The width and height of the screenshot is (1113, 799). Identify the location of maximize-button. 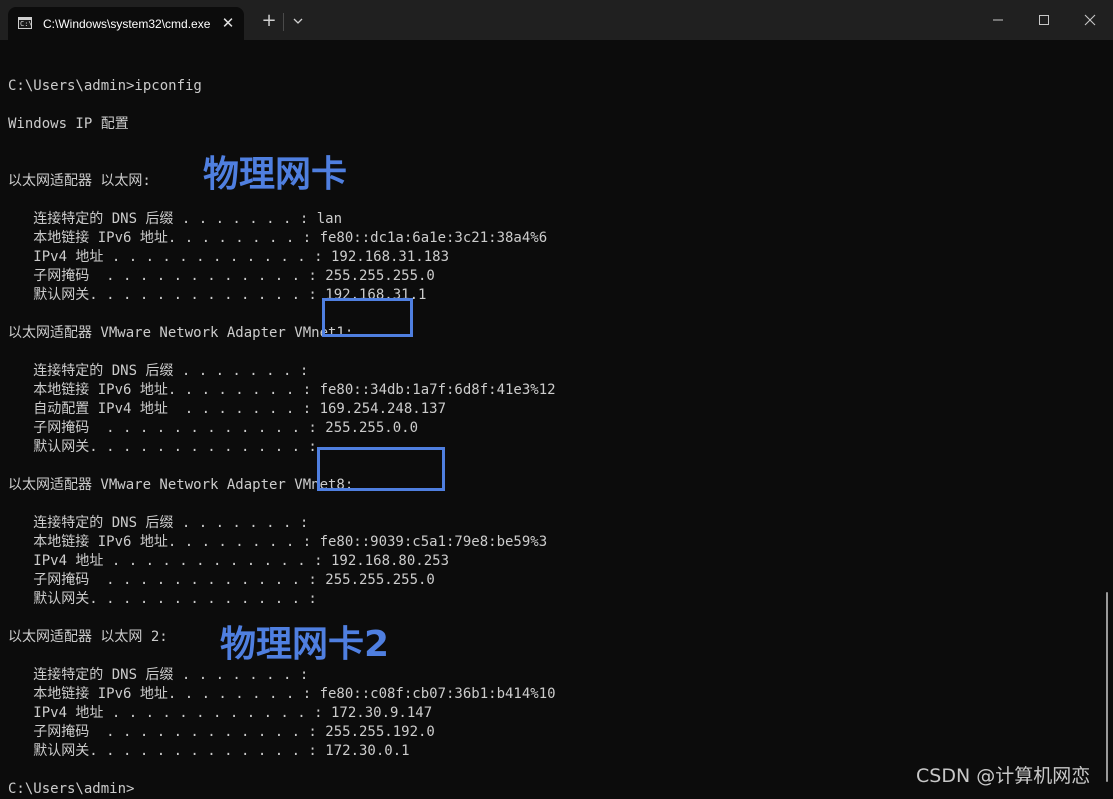
(1044, 20).